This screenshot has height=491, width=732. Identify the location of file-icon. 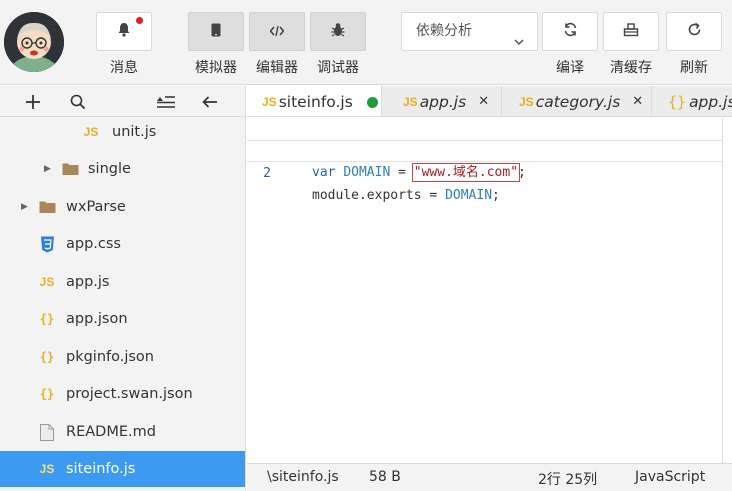
(47, 432).